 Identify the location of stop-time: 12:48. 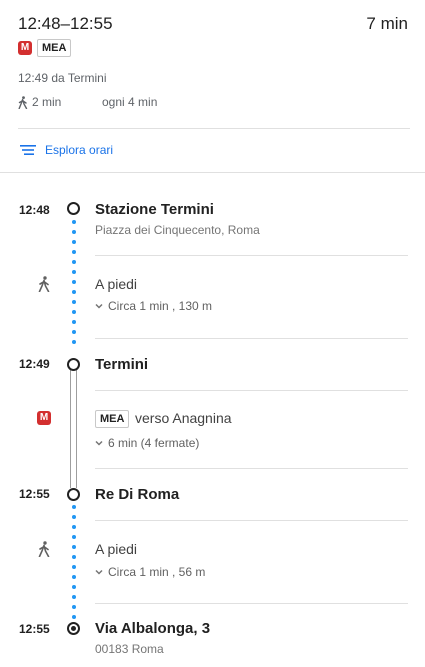
(34, 210).